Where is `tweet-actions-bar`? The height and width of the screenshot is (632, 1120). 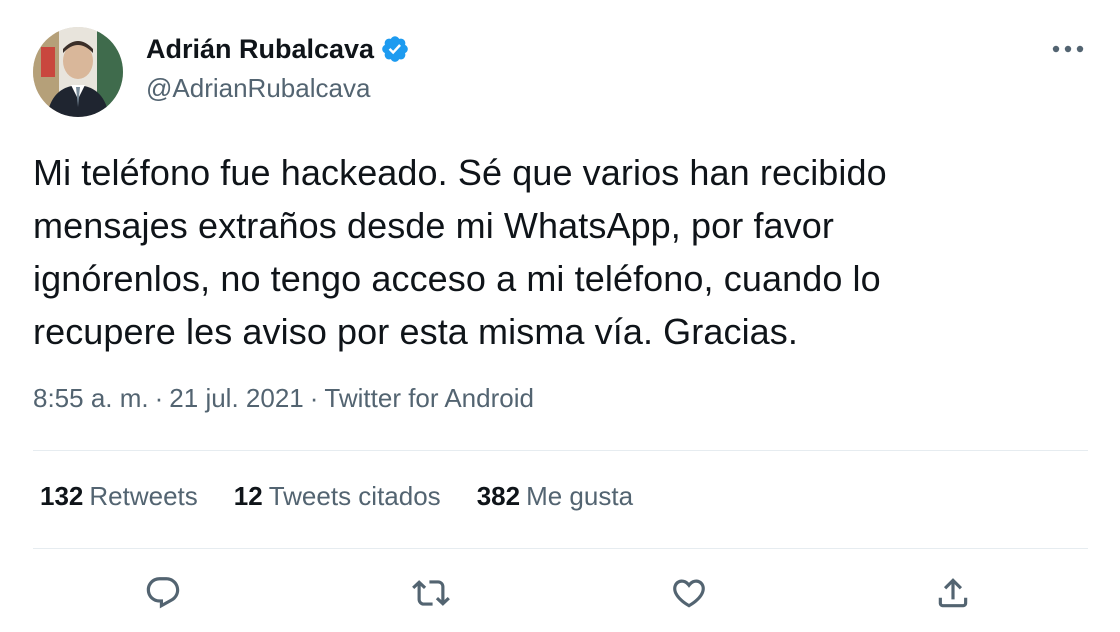 tweet-actions-bar is located at coordinates (560, 593).